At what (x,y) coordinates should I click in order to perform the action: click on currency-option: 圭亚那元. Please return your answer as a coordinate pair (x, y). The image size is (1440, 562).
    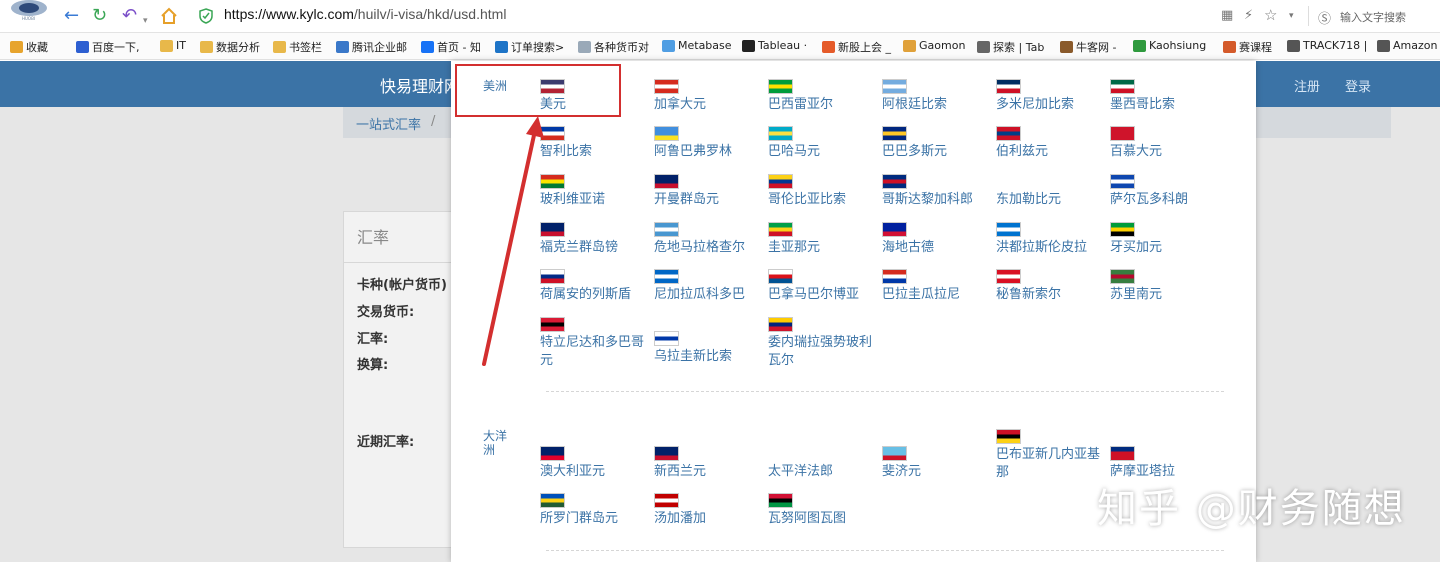
    Looking at the image, I should click on (824, 239).